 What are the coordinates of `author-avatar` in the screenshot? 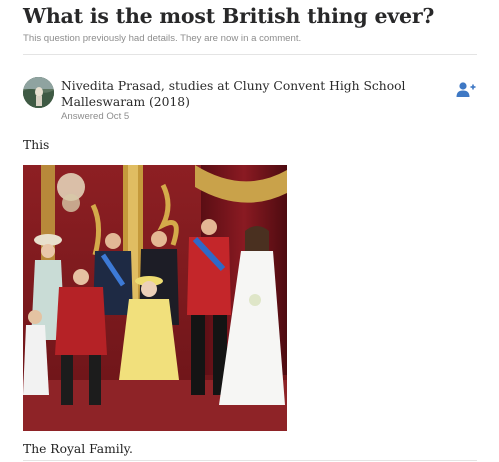 It's located at (38, 92).